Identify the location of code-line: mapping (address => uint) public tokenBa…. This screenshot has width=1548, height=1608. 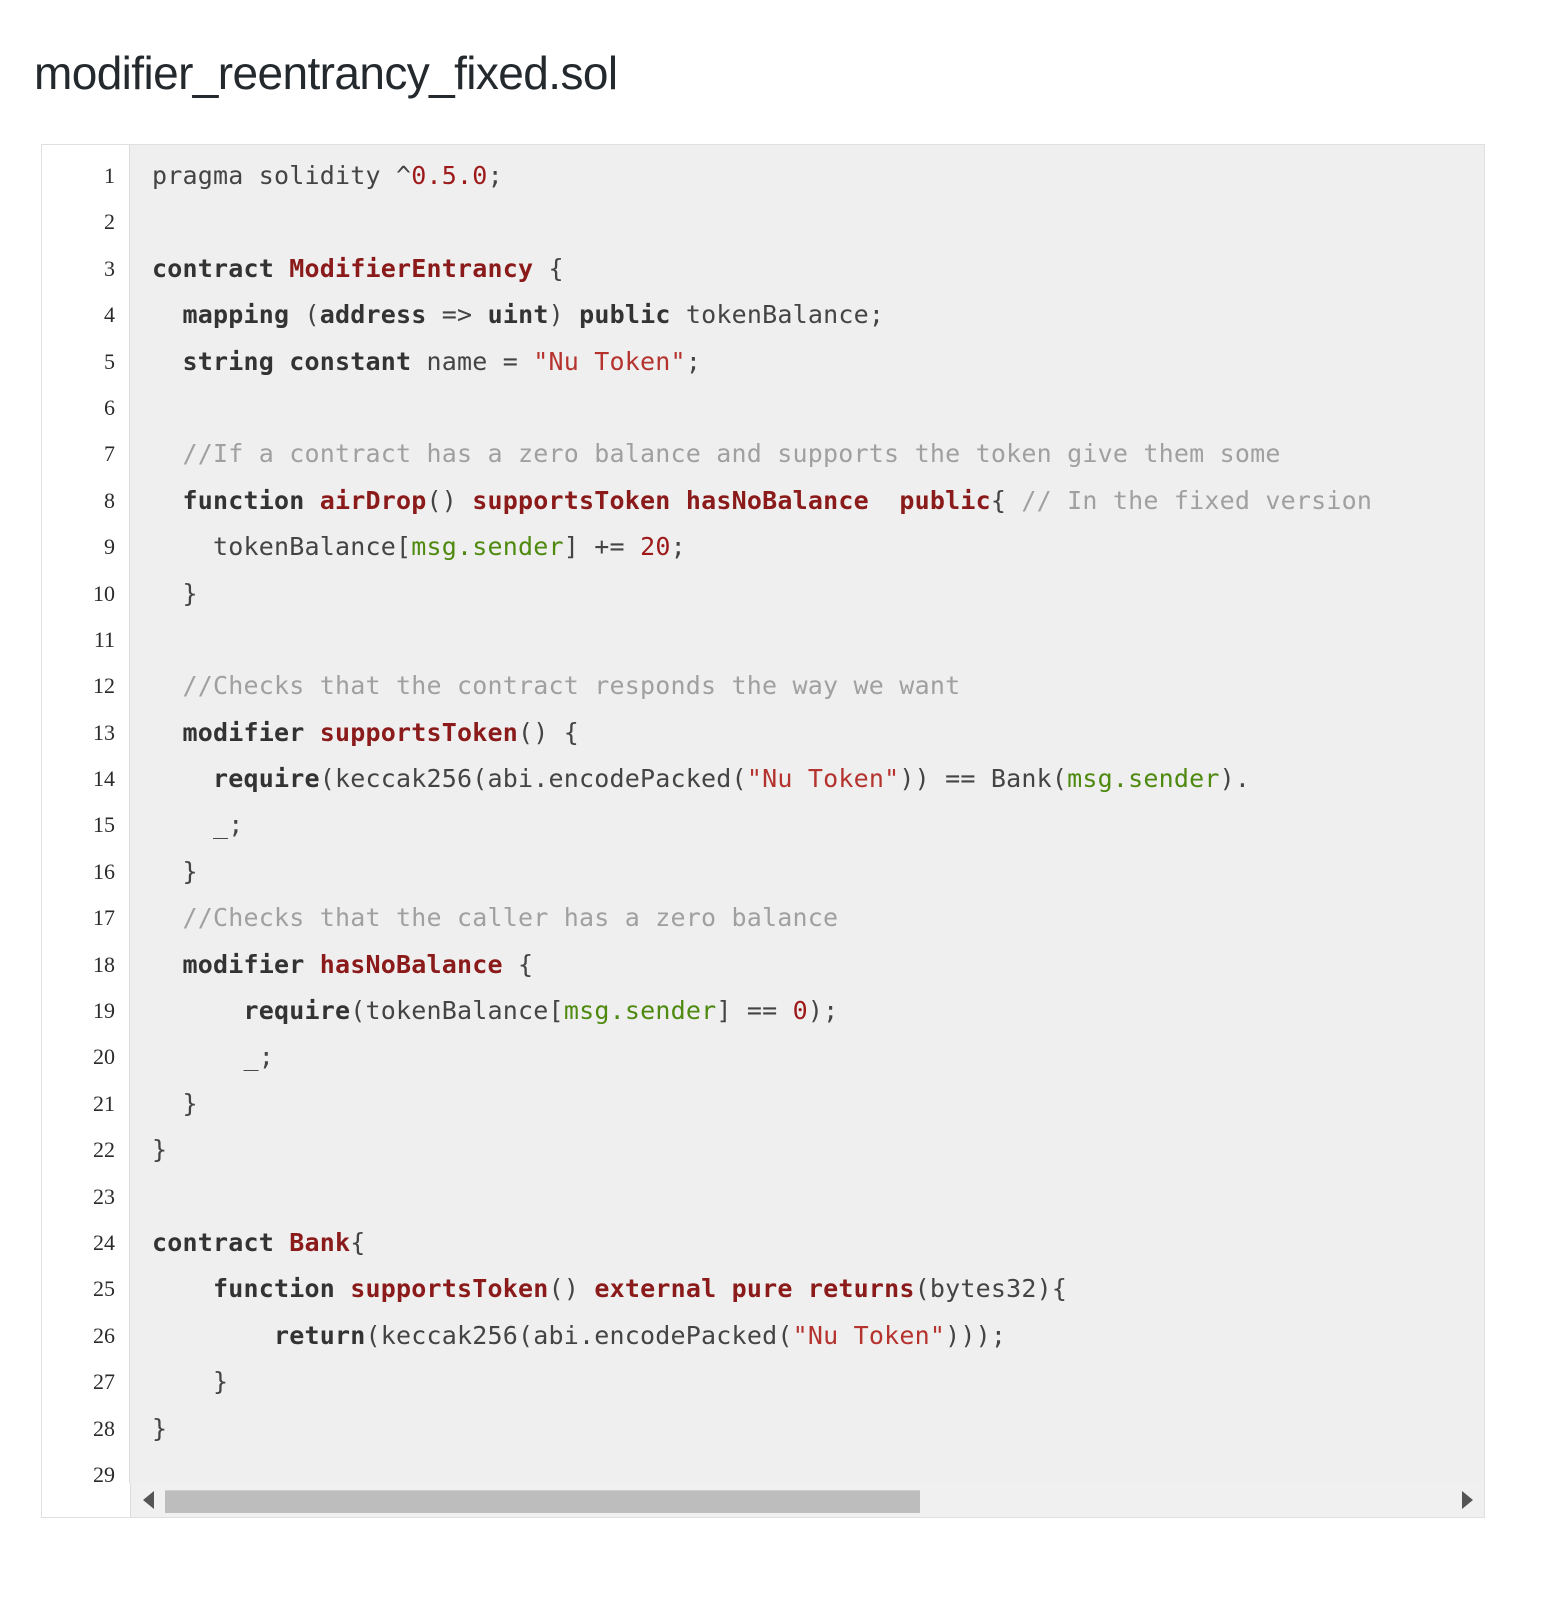
(762, 315).